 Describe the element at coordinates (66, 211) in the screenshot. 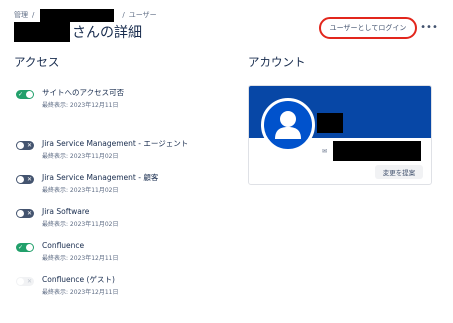

I see `access-item-name: Jira Software` at that location.